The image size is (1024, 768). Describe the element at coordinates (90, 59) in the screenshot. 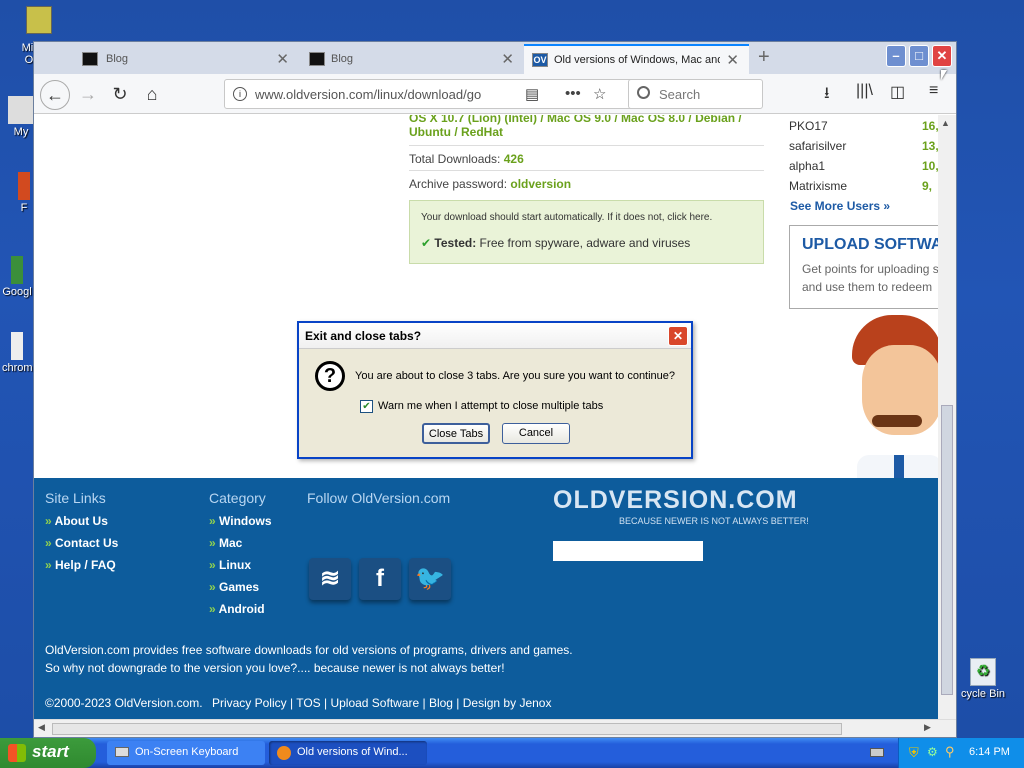

I see `blog-favicon-icon` at that location.